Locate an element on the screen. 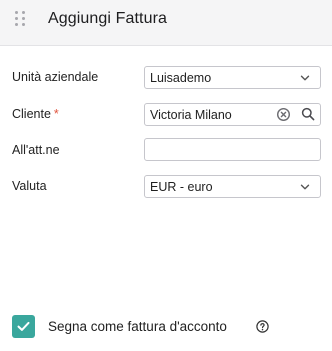  clear-icon is located at coordinates (283, 114).